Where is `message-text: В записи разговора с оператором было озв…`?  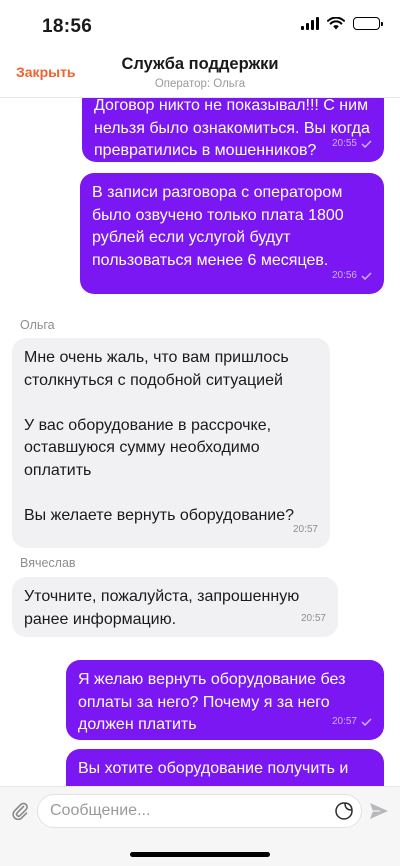 message-text: В записи разговора с оператором было озв… is located at coordinates (218, 226).